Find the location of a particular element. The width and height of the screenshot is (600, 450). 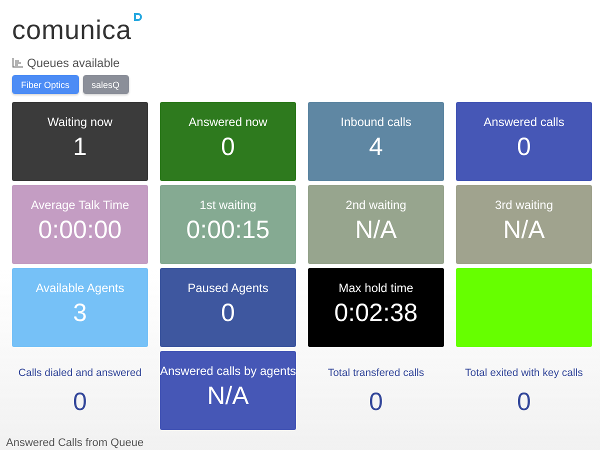

section-title: Queues available is located at coordinates (73, 63).